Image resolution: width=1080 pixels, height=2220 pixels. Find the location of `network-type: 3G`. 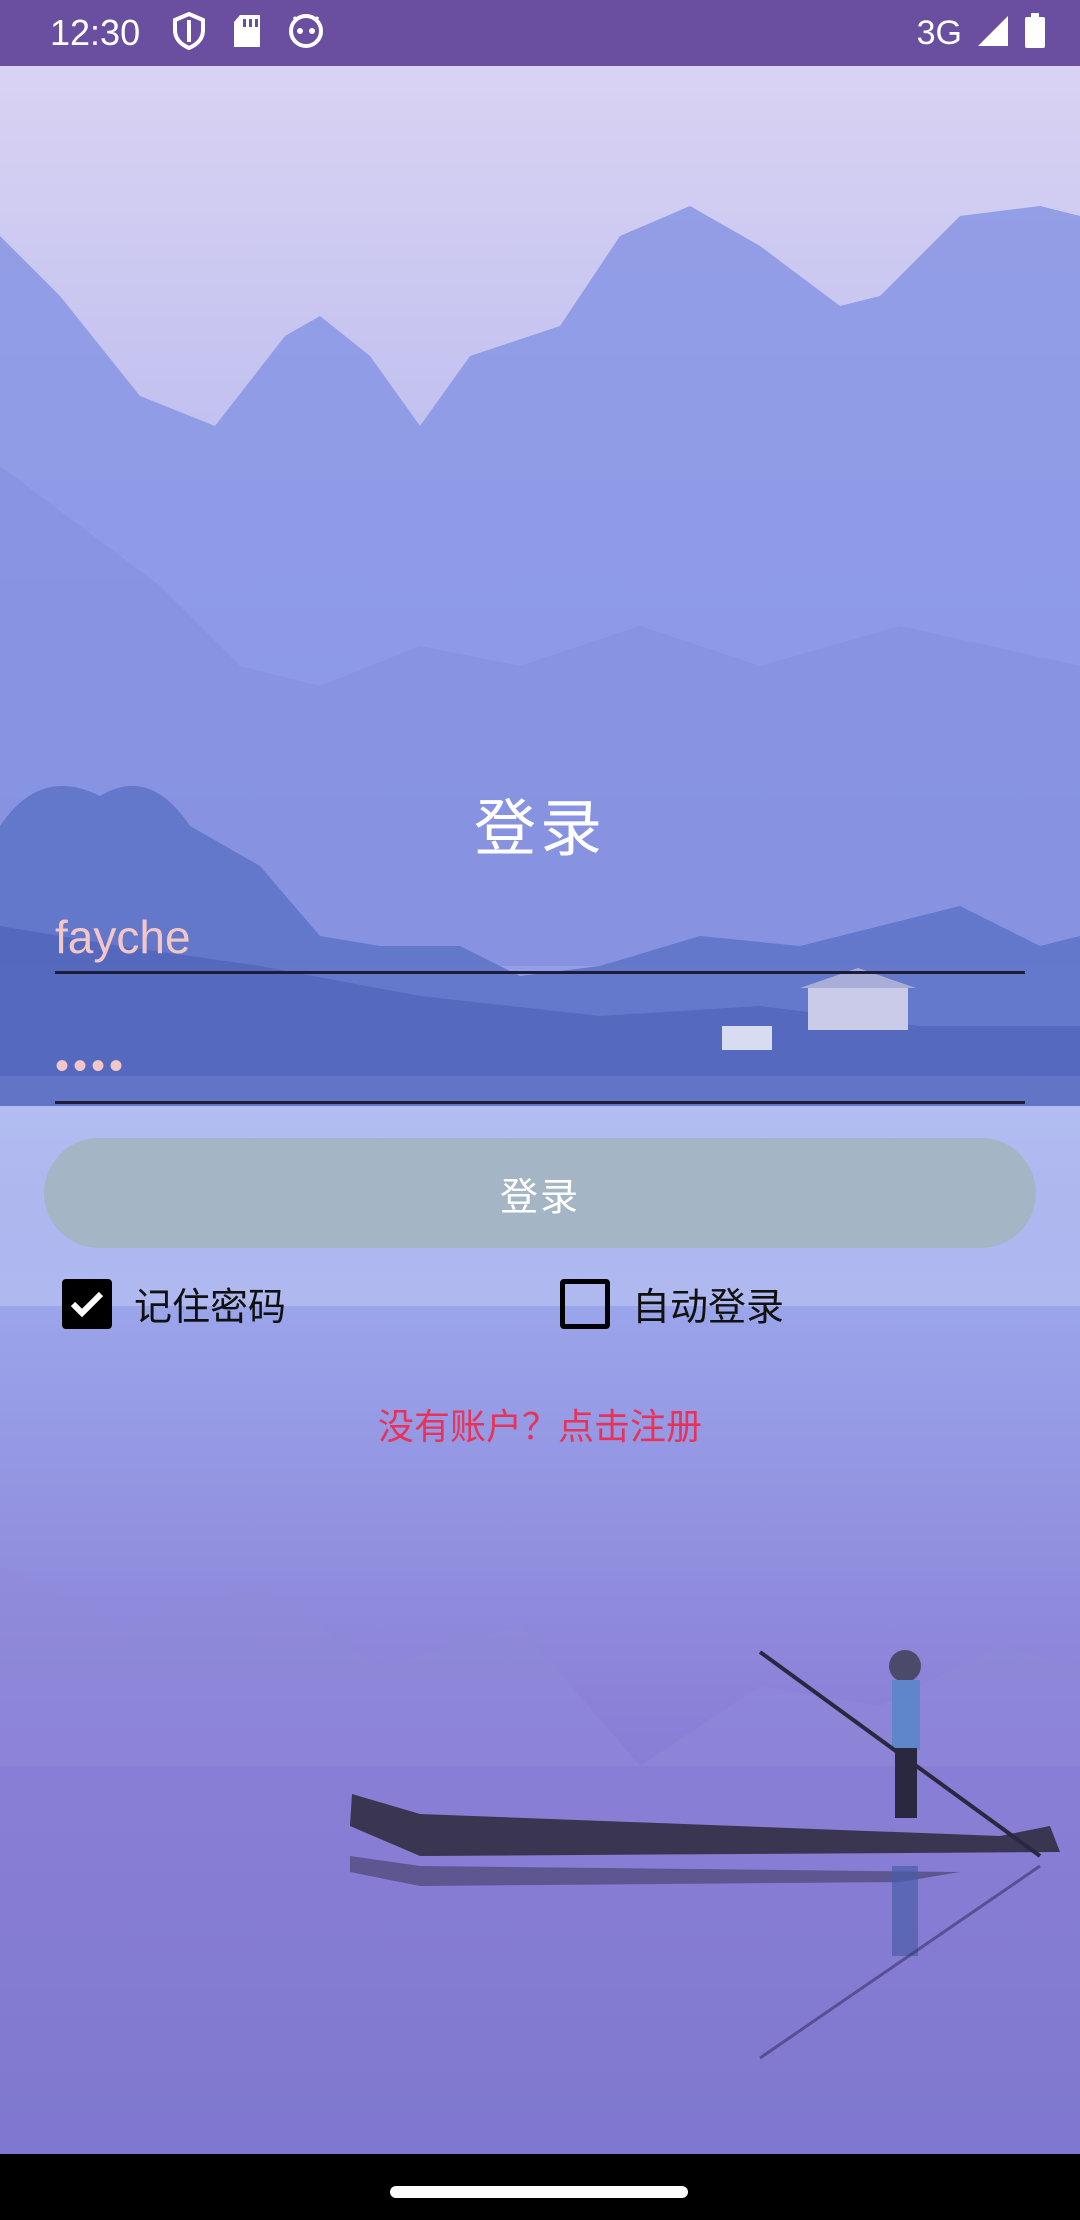

network-type: 3G is located at coordinates (939, 33).